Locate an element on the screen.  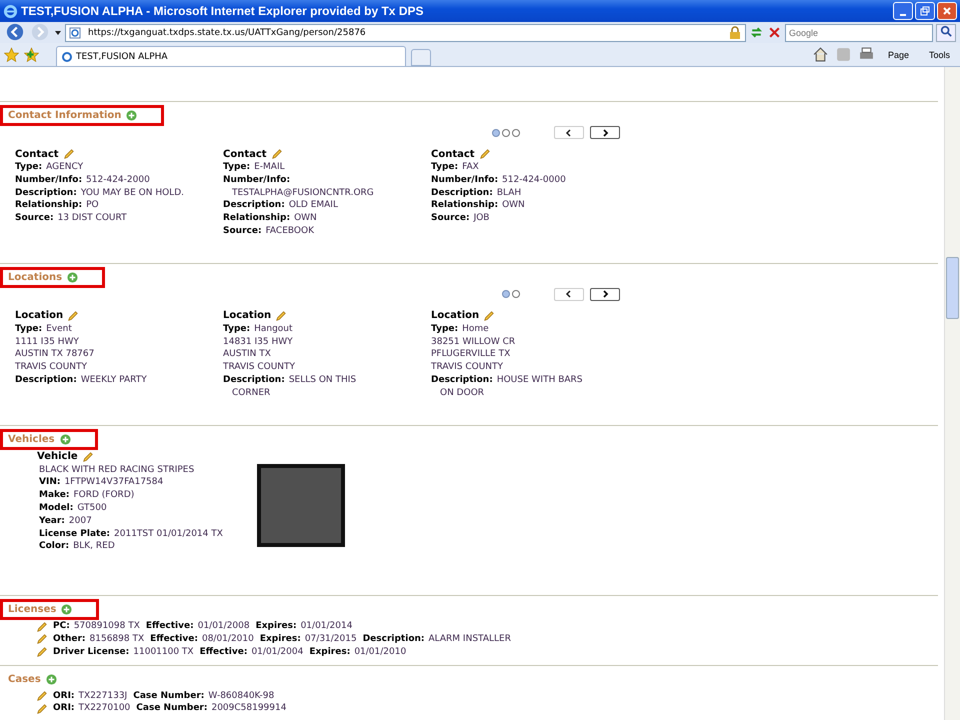
field-line: AUSTIN TX is located at coordinates (247, 355).